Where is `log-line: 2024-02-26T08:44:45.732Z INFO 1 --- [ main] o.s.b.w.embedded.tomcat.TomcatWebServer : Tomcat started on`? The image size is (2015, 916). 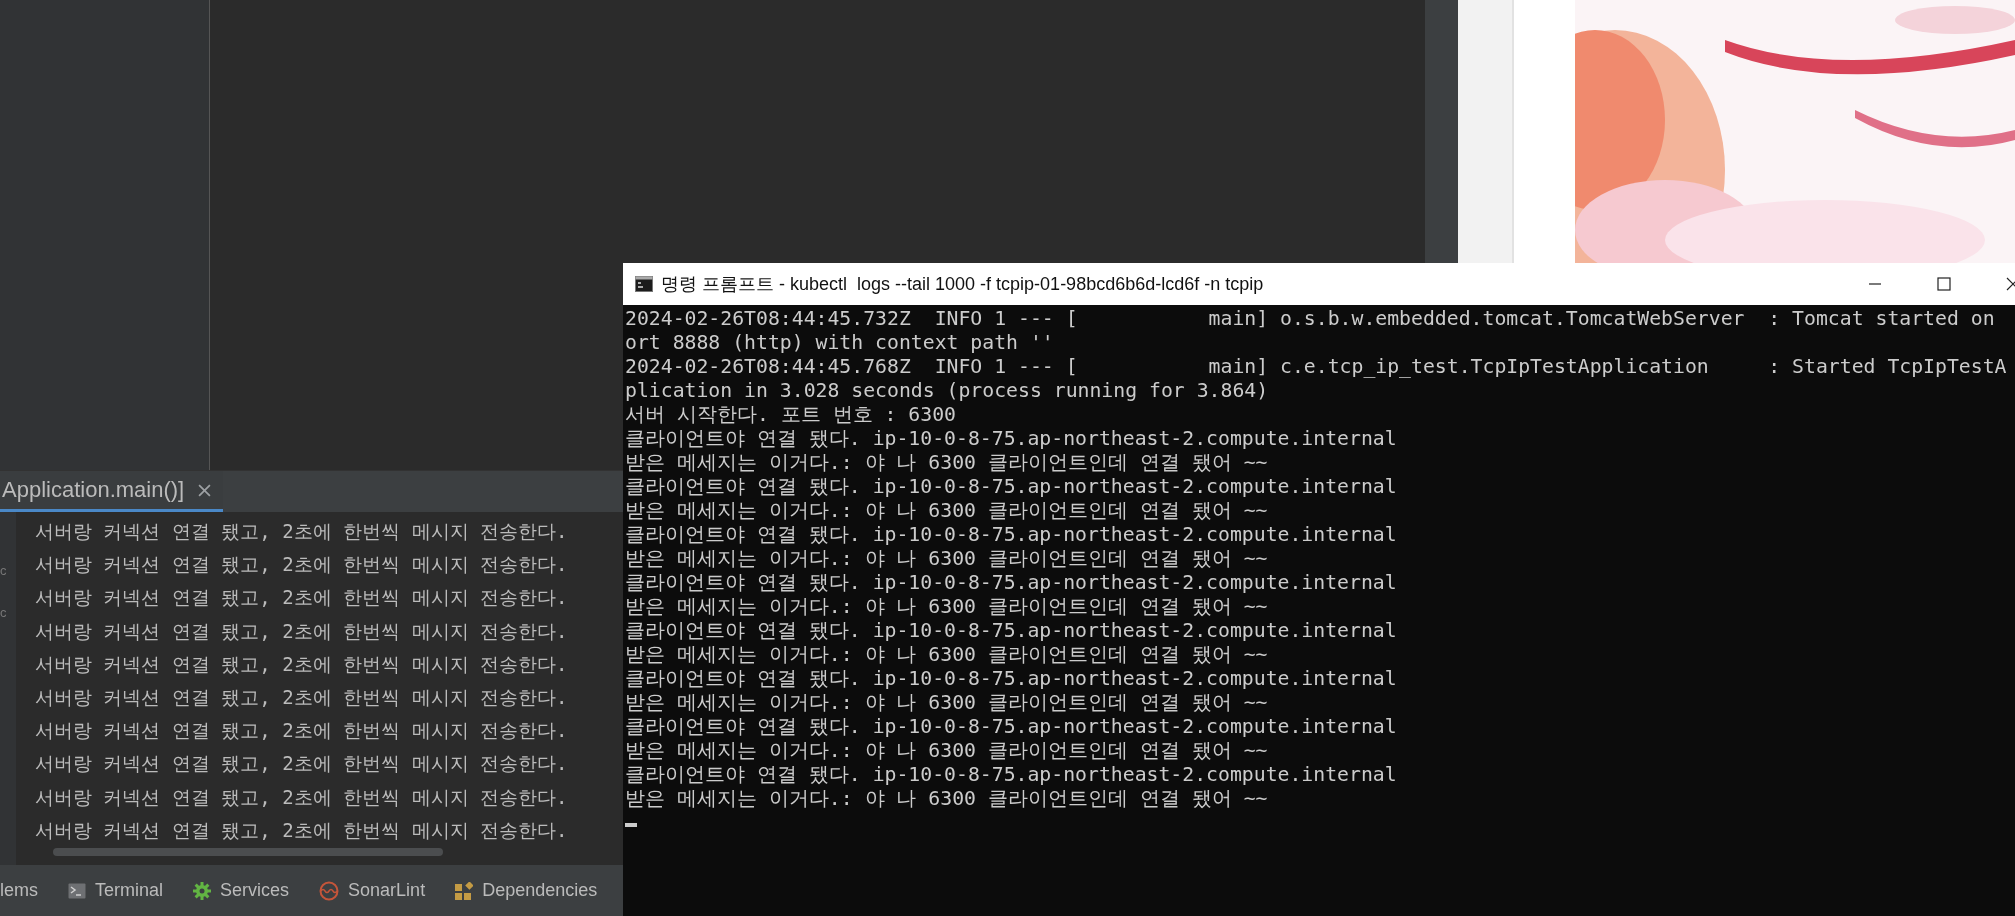
log-line: 2024-02-26T08:44:45.732Z INFO 1 --- [ main] o.s.b.w.embedded.tomcat.TomcatWebServer : Tomcat started on is located at coordinates (1310, 319).